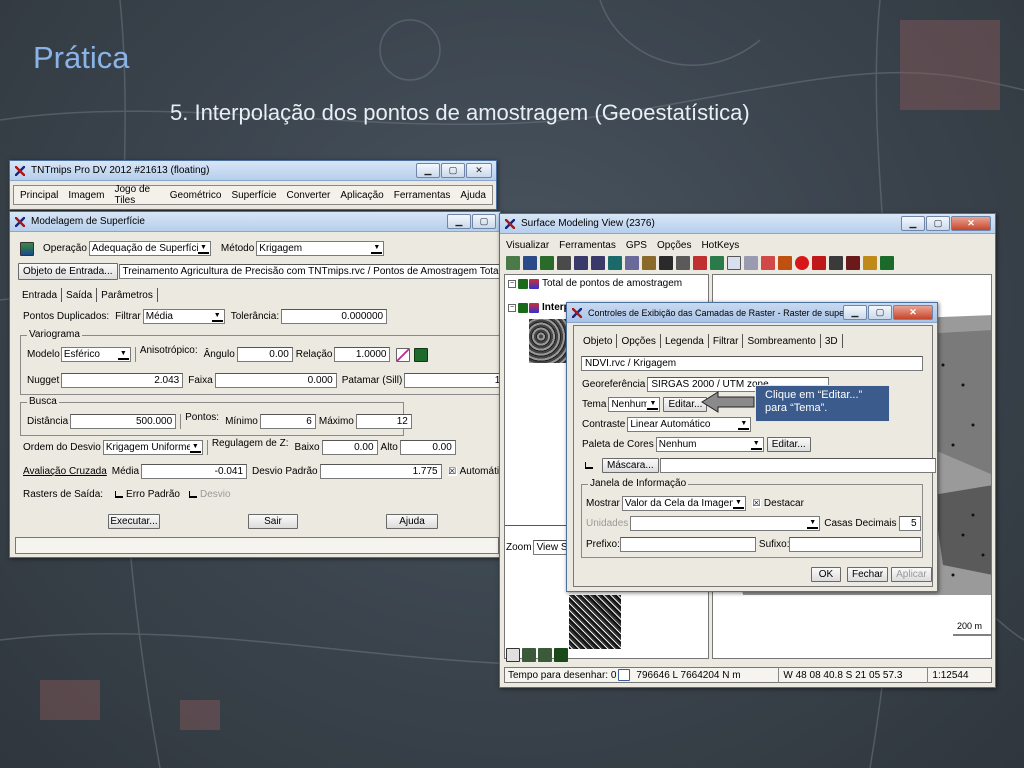 The width and height of the screenshot is (1024, 768). What do you see at coordinates (473, 195) in the screenshot?
I see `menu-ajuda: Ajuda` at bounding box center [473, 195].